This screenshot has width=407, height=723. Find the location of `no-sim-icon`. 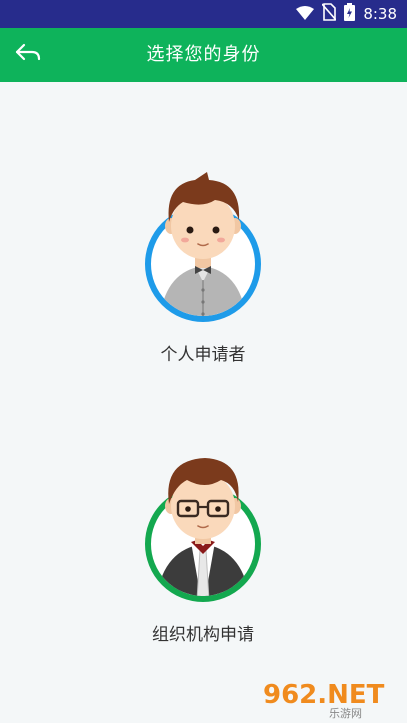

no-sim-icon is located at coordinates (329, 14).